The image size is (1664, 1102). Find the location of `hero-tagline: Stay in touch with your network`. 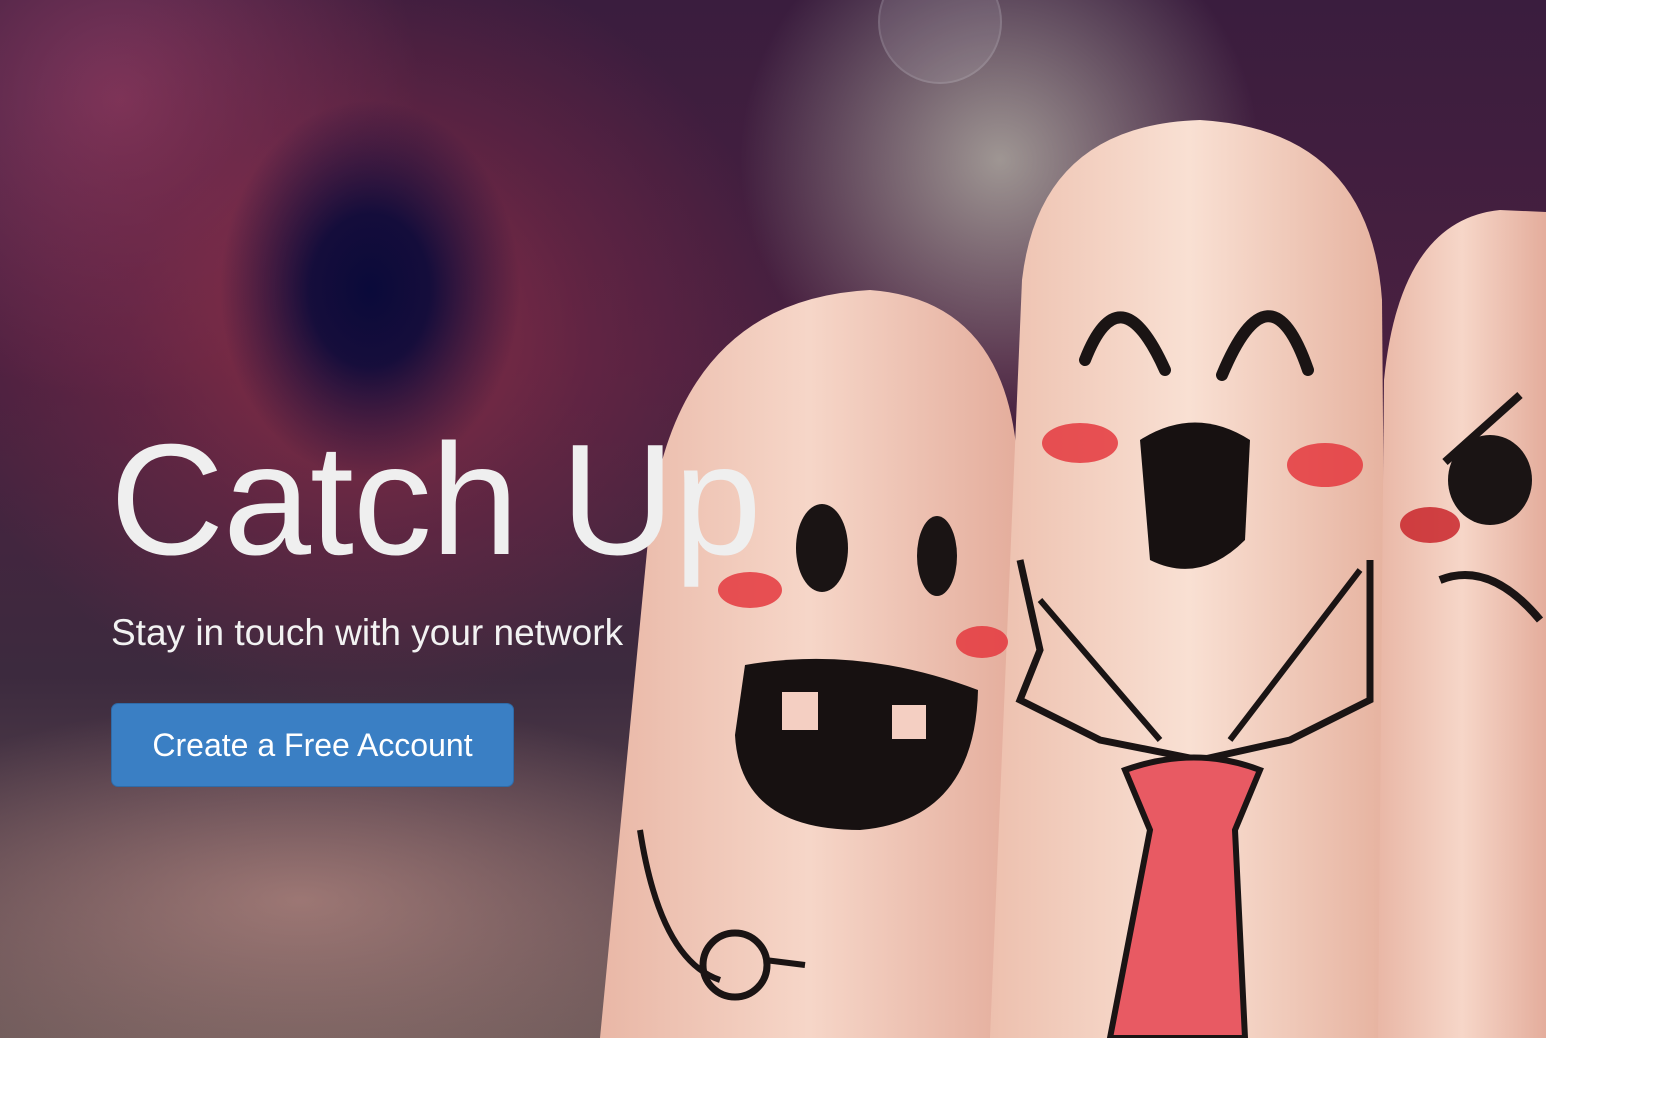

hero-tagline: Stay in touch with your network is located at coordinates (367, 632).